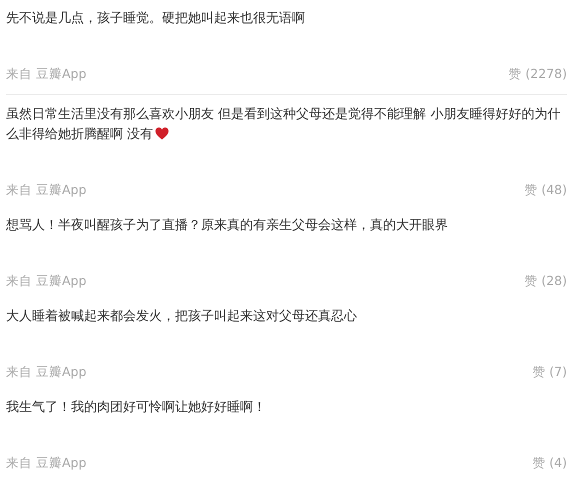 This screenshot has height=479, width=575. What do you see at coordinates (156, 19) in the screenshot?
I see `comment-text: 先不说是几点，孩子睡觉。硬把她叫起来也很无语啊` at bounding box center [156, 19].